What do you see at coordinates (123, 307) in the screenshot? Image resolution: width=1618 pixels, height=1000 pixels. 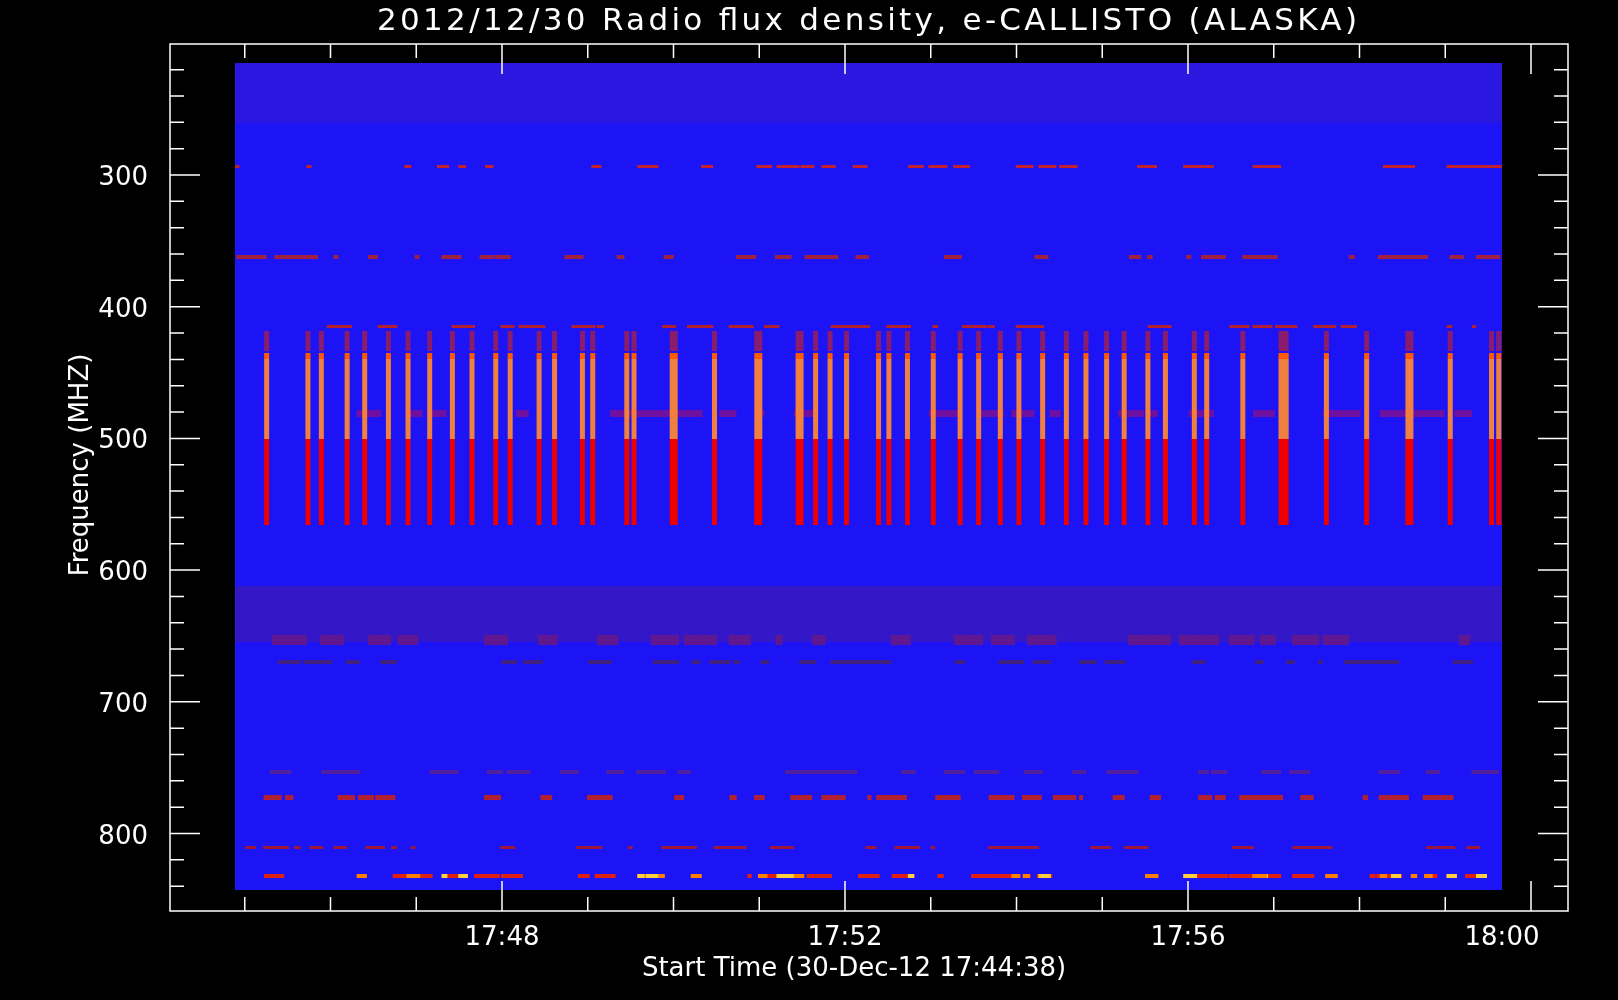 I see `y-tick-label: 400` at bounding box center [123, 307].